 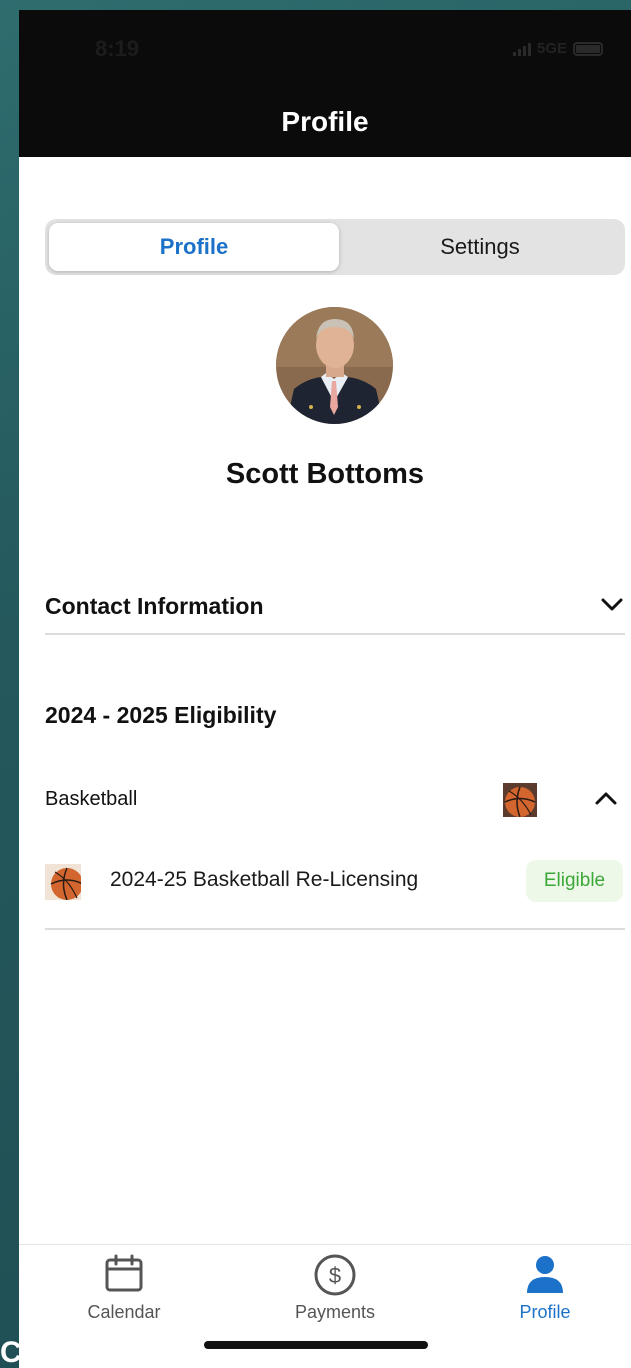 I want to click on tab-label: Payments, so click(x=335, y=1312).